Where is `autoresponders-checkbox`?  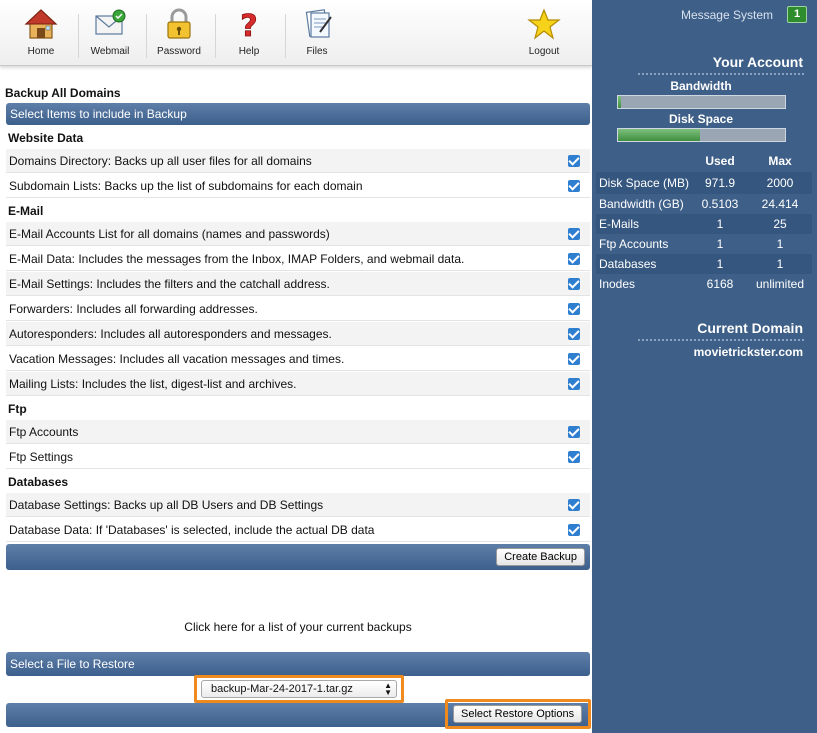 autoresponders-checkbox is located at coordinates (574, 334).